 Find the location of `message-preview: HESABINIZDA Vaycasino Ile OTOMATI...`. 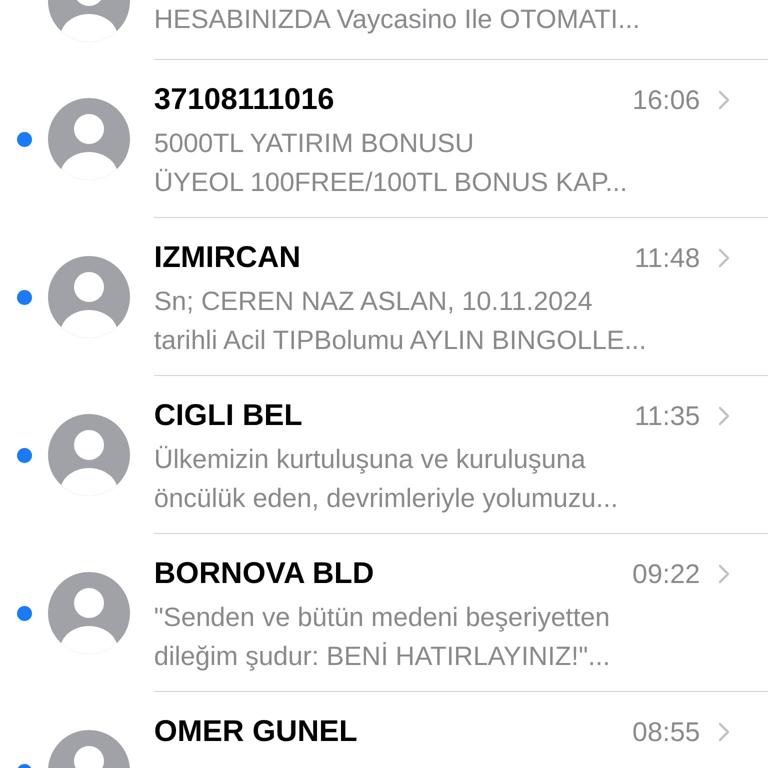

message-preview: HESABINIZDA Vaycasino Ile OTOMATI... is located at coordinates (397, 19).